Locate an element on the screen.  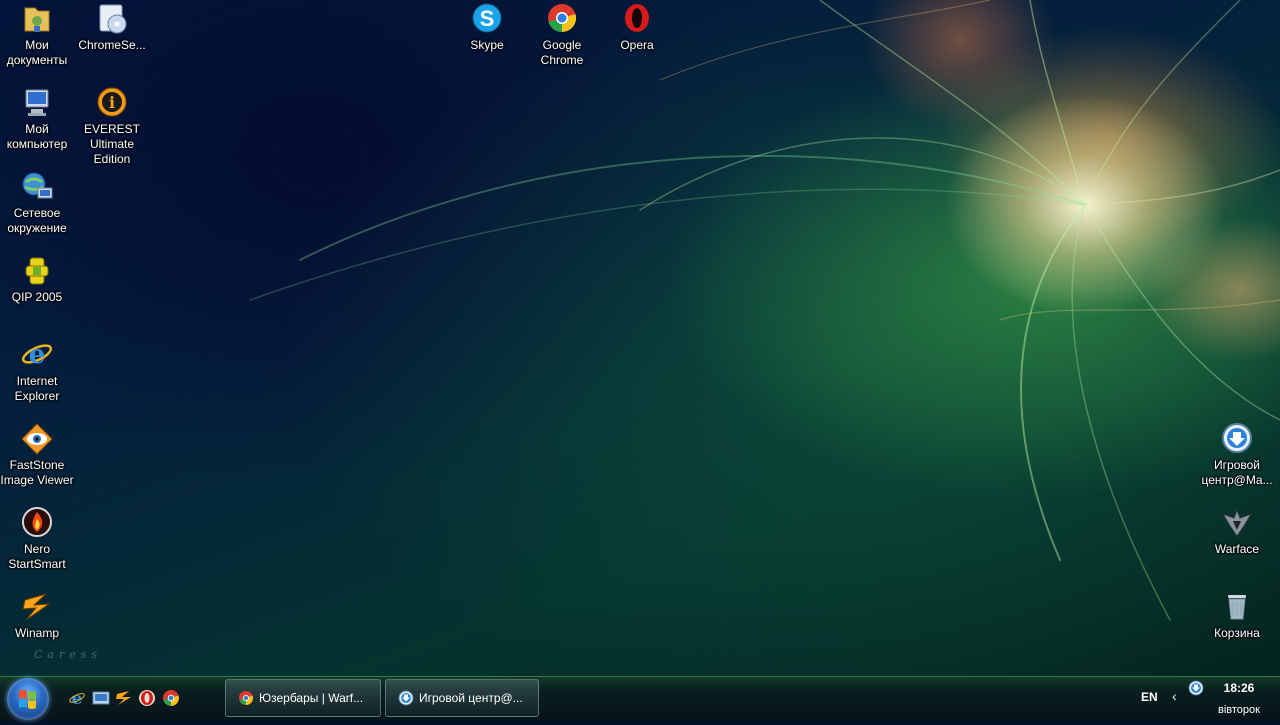
folder-documents-icon is located at coordinates (37, 19).